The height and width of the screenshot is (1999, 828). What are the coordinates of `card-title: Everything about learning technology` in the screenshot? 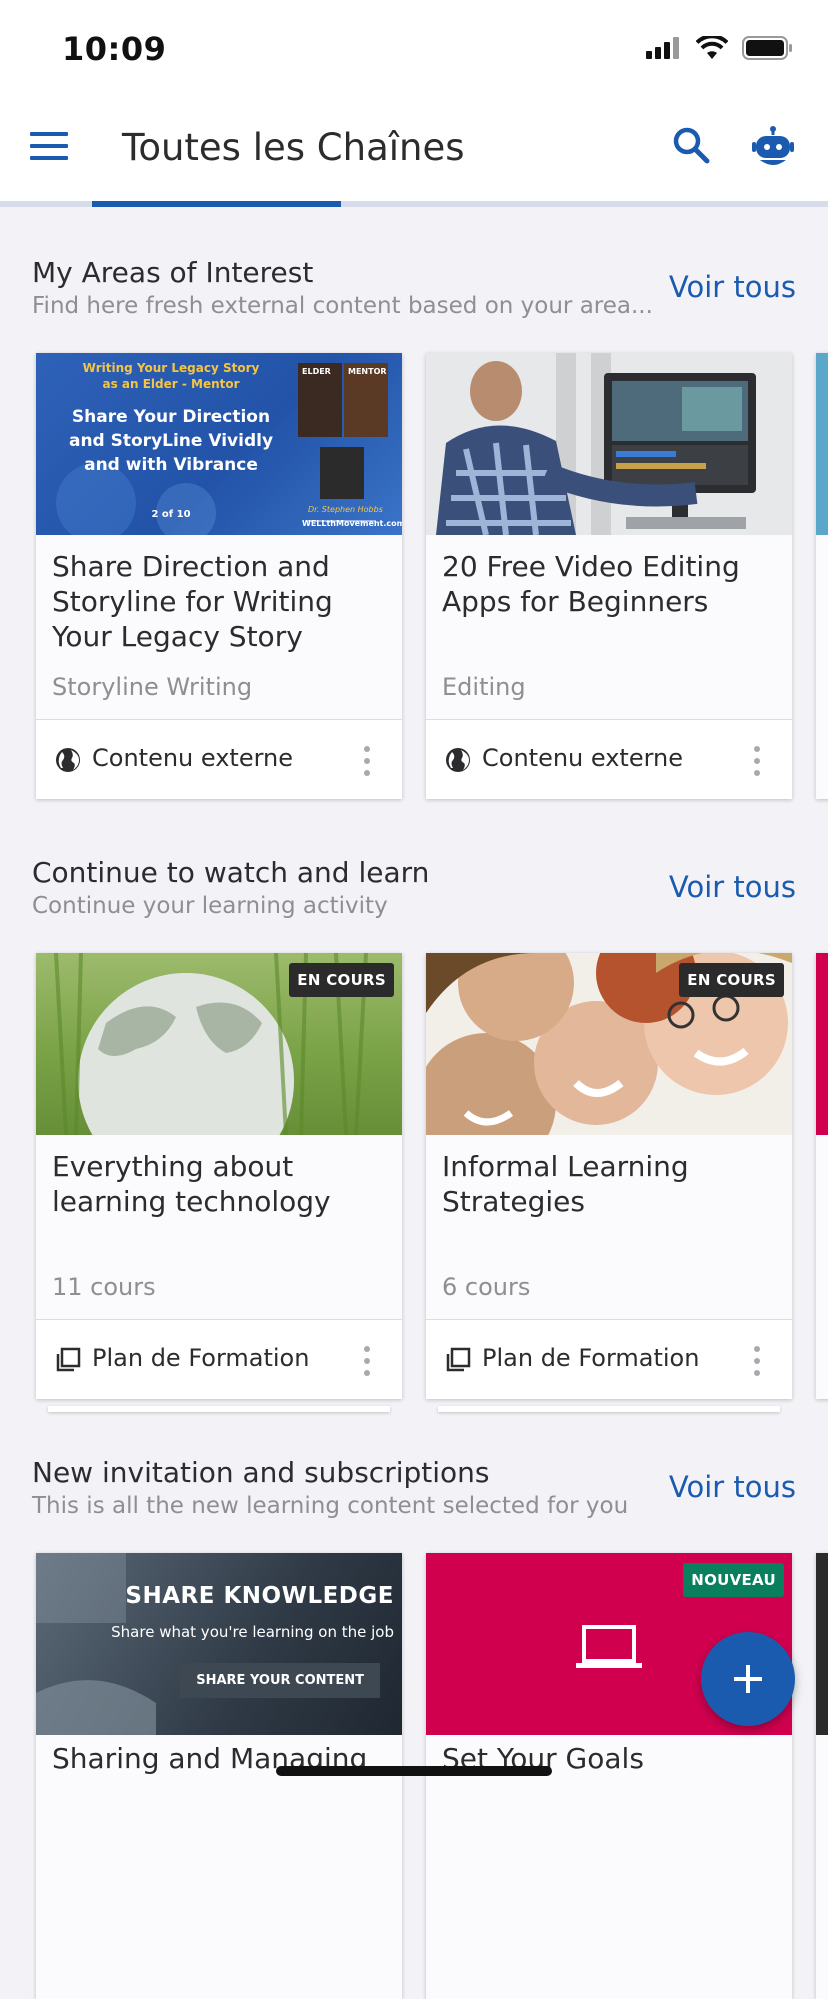 It's located at (191, 1184).